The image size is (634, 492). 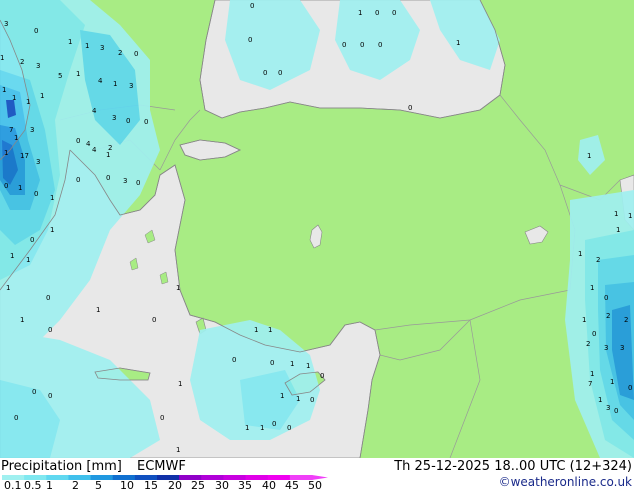 I want to click on precip-value-label: 17, so click(x=24, y=156).